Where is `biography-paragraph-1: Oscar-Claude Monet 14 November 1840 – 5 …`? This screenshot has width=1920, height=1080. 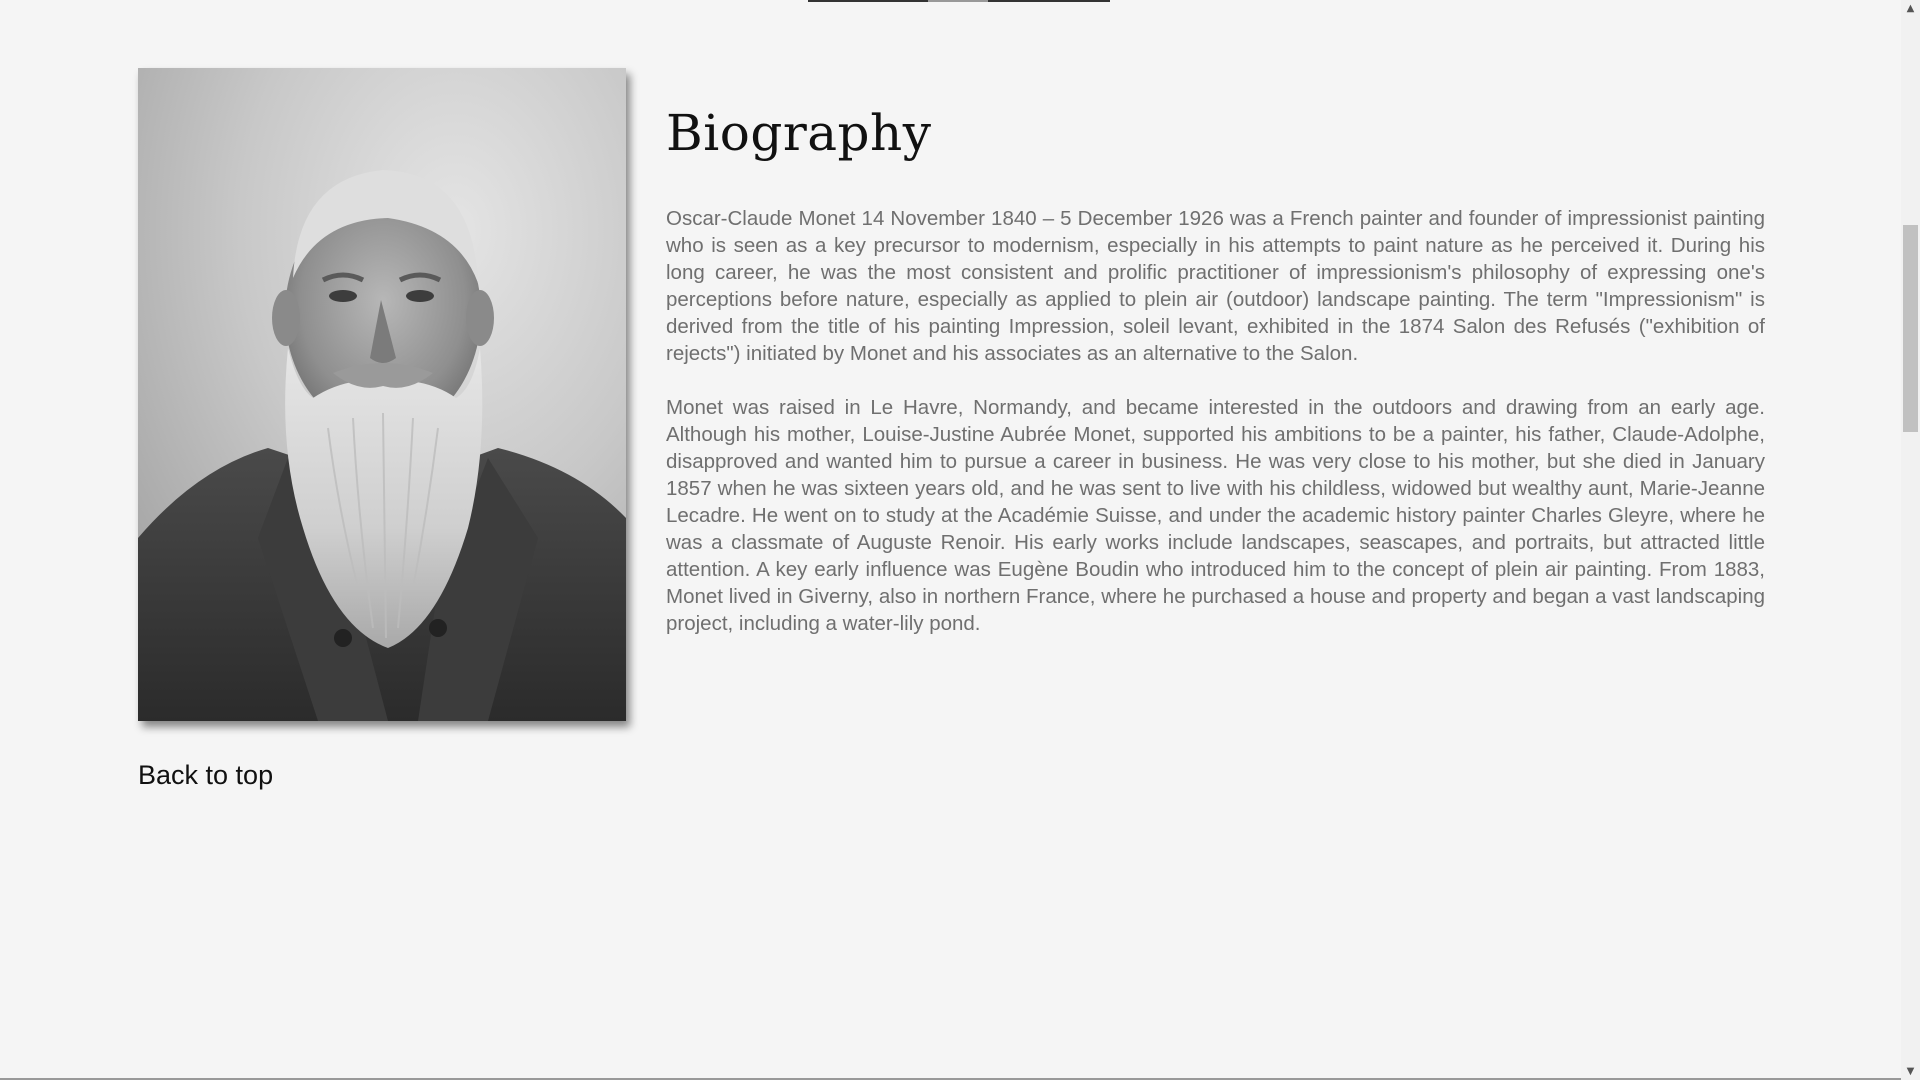
biography-paragraph-1: Oscar-Claude Monet 14 November 1840 – 5 … is located at coordinates (1215, 286).